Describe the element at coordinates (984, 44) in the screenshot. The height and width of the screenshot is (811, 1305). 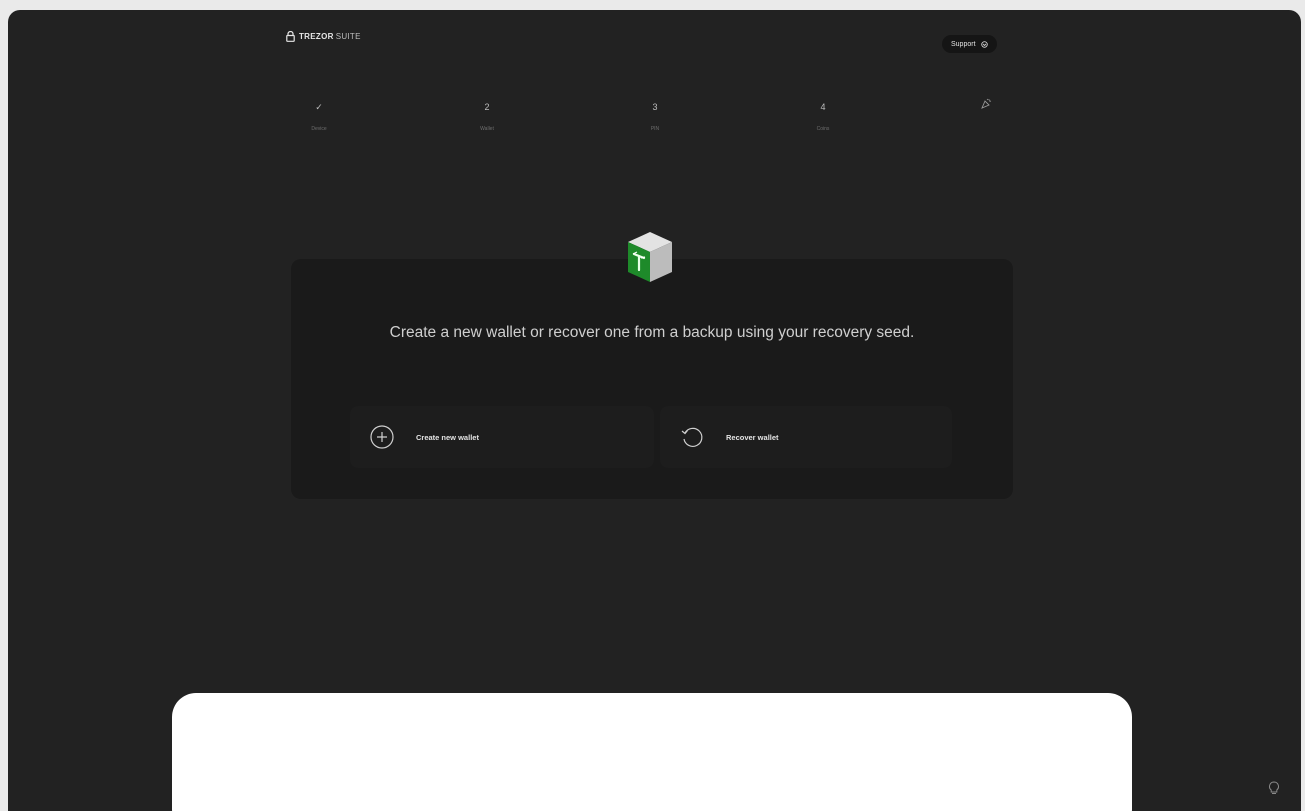
I see `chevron-down-icon` at that location.